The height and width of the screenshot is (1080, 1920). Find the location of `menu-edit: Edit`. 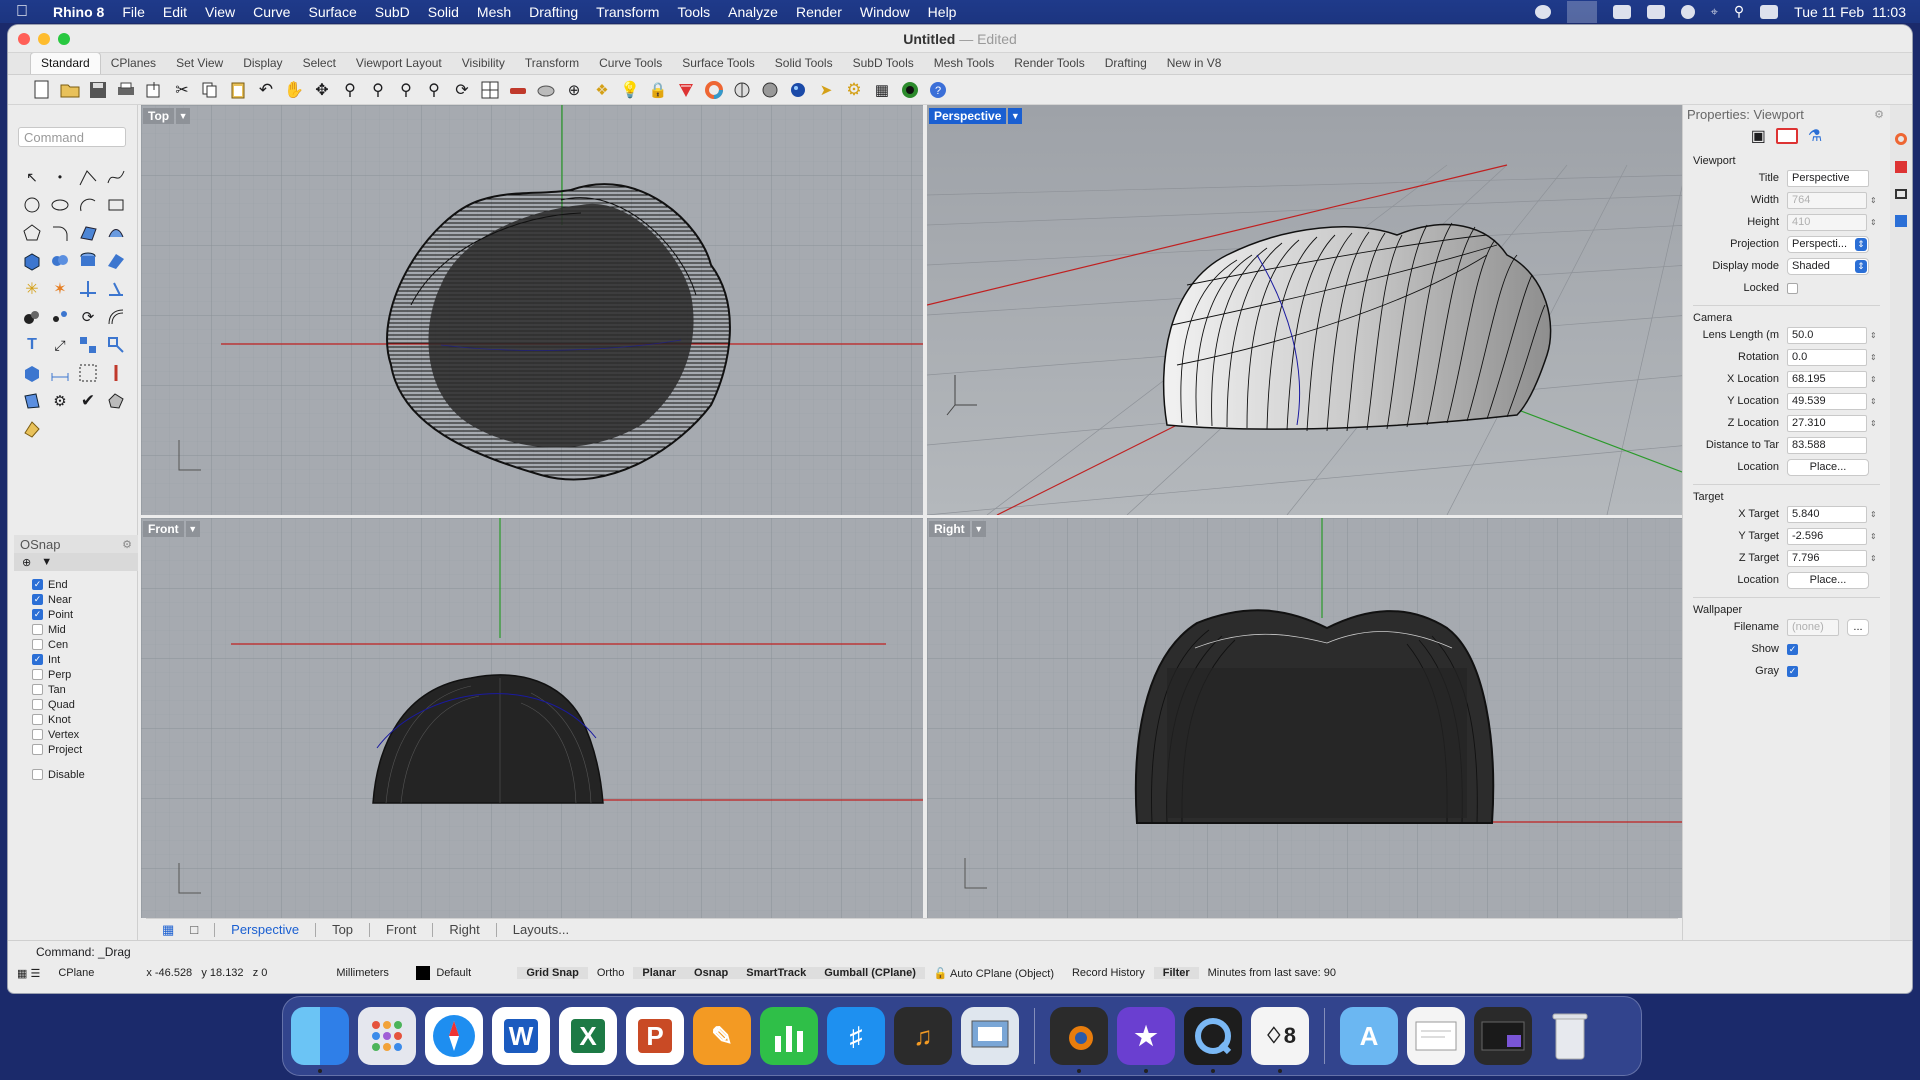

menu-edit: Edit is located at coordinates (175, 12).